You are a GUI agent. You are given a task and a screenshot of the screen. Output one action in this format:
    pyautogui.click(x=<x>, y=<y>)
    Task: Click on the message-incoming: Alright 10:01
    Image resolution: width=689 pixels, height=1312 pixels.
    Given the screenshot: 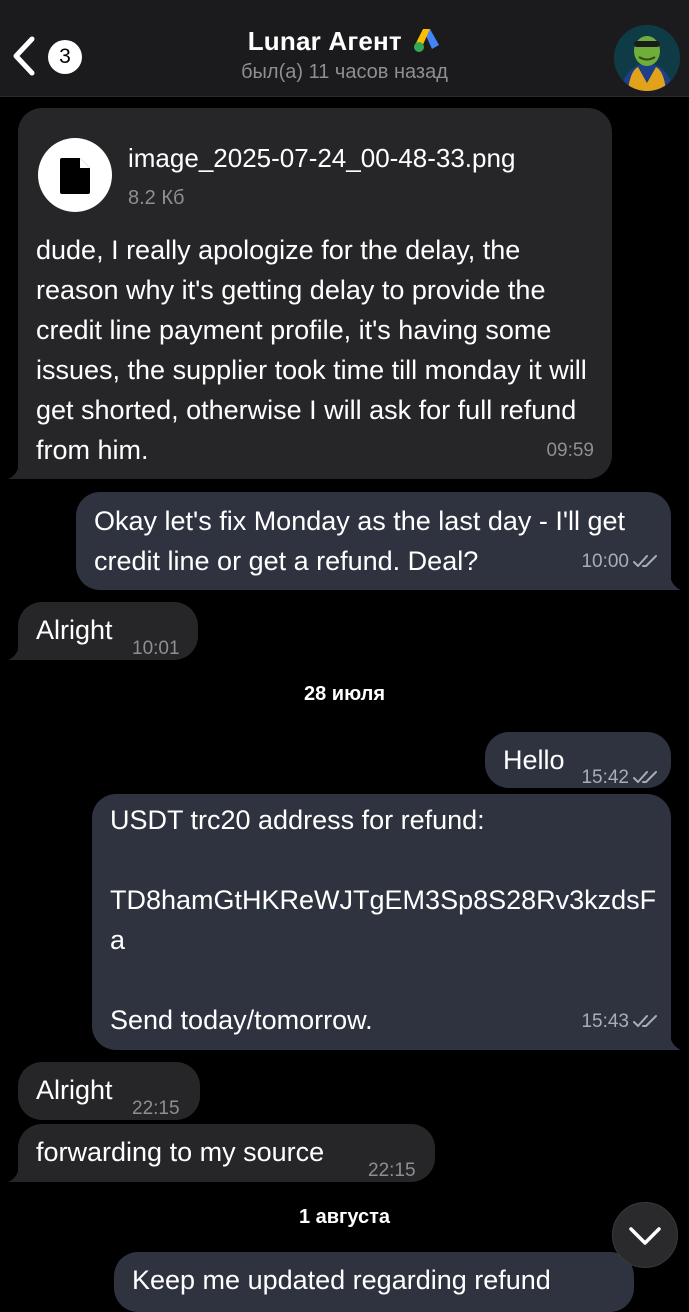 What is the action you would take?
    pyautogui.click(x=103, y=631)
    